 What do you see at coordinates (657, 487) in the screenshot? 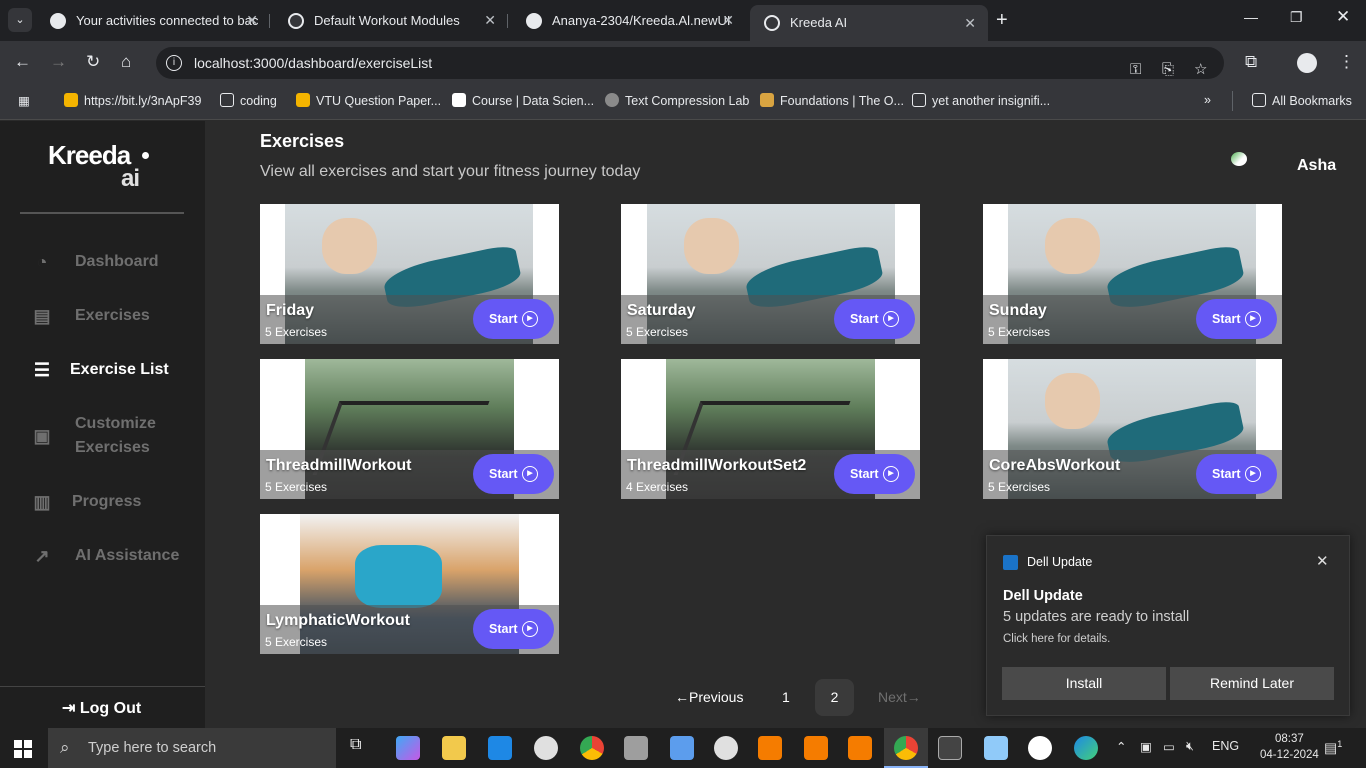
I see `card-count: 4 Exercises` at bounding box center [657, 487].